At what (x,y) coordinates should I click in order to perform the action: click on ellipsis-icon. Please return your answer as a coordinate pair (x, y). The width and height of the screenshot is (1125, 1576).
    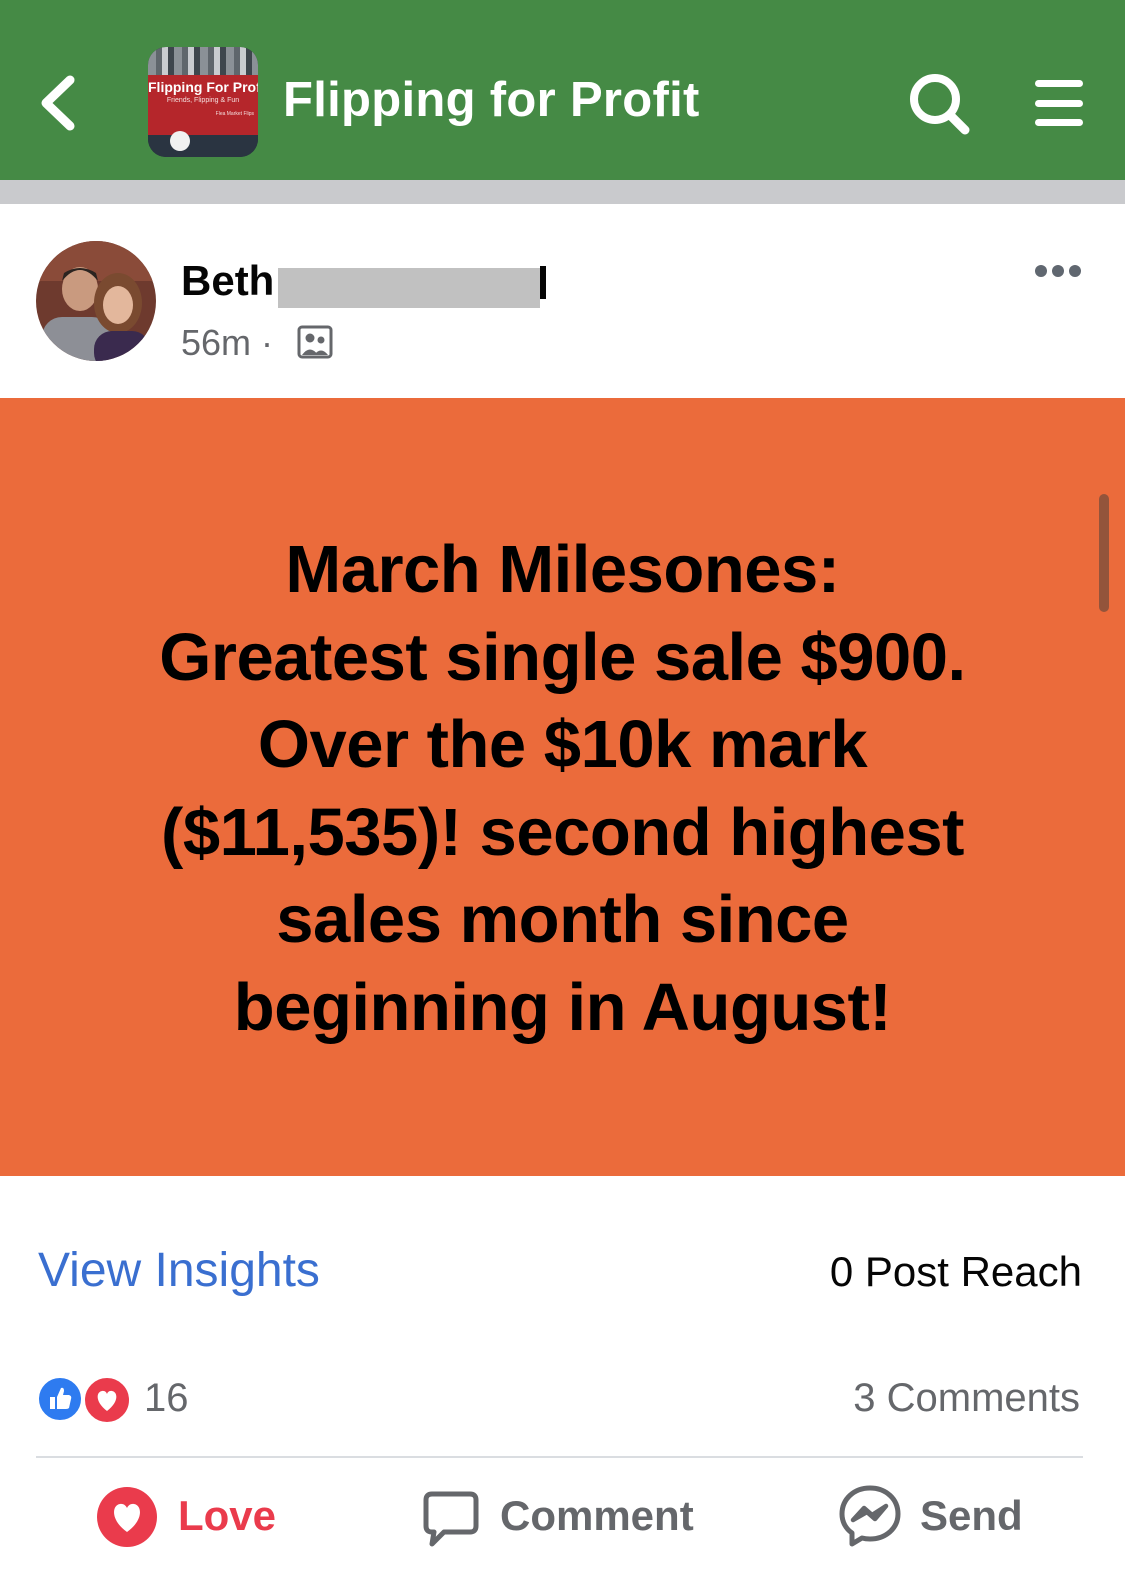
    Looking at the image, I should click on (1058, 271).